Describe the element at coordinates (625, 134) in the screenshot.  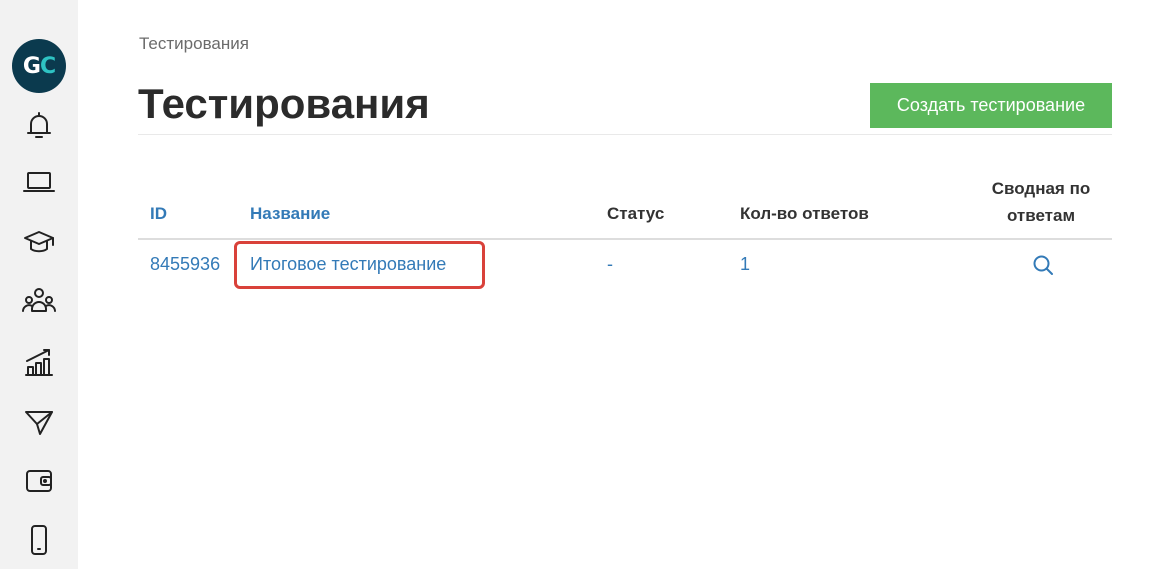
I see `title-divider` at that location.